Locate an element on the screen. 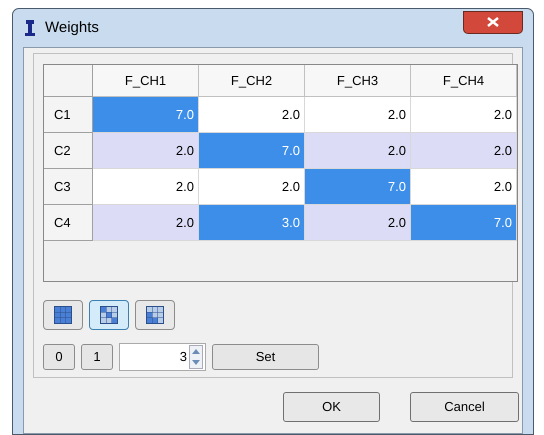 The height and width of the screenshot is (435, 544). row-header: C3 is located at coordinates (68, 187).